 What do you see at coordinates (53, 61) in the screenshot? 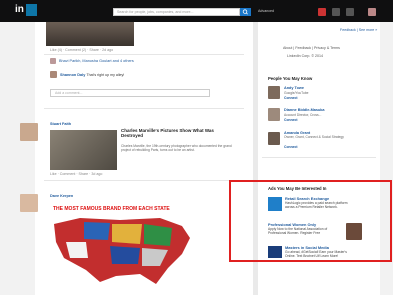
I see `likers-icon` at bounding box center [53, 61].